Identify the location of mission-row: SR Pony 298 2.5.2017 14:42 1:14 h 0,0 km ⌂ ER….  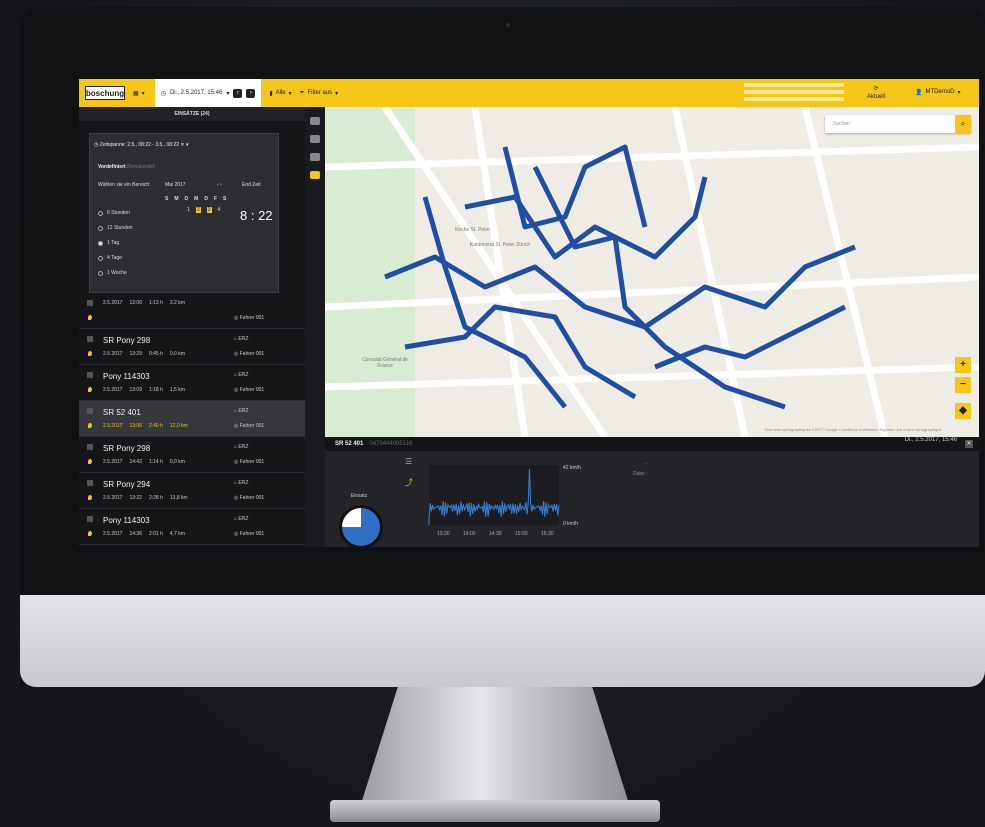
(192, 455).